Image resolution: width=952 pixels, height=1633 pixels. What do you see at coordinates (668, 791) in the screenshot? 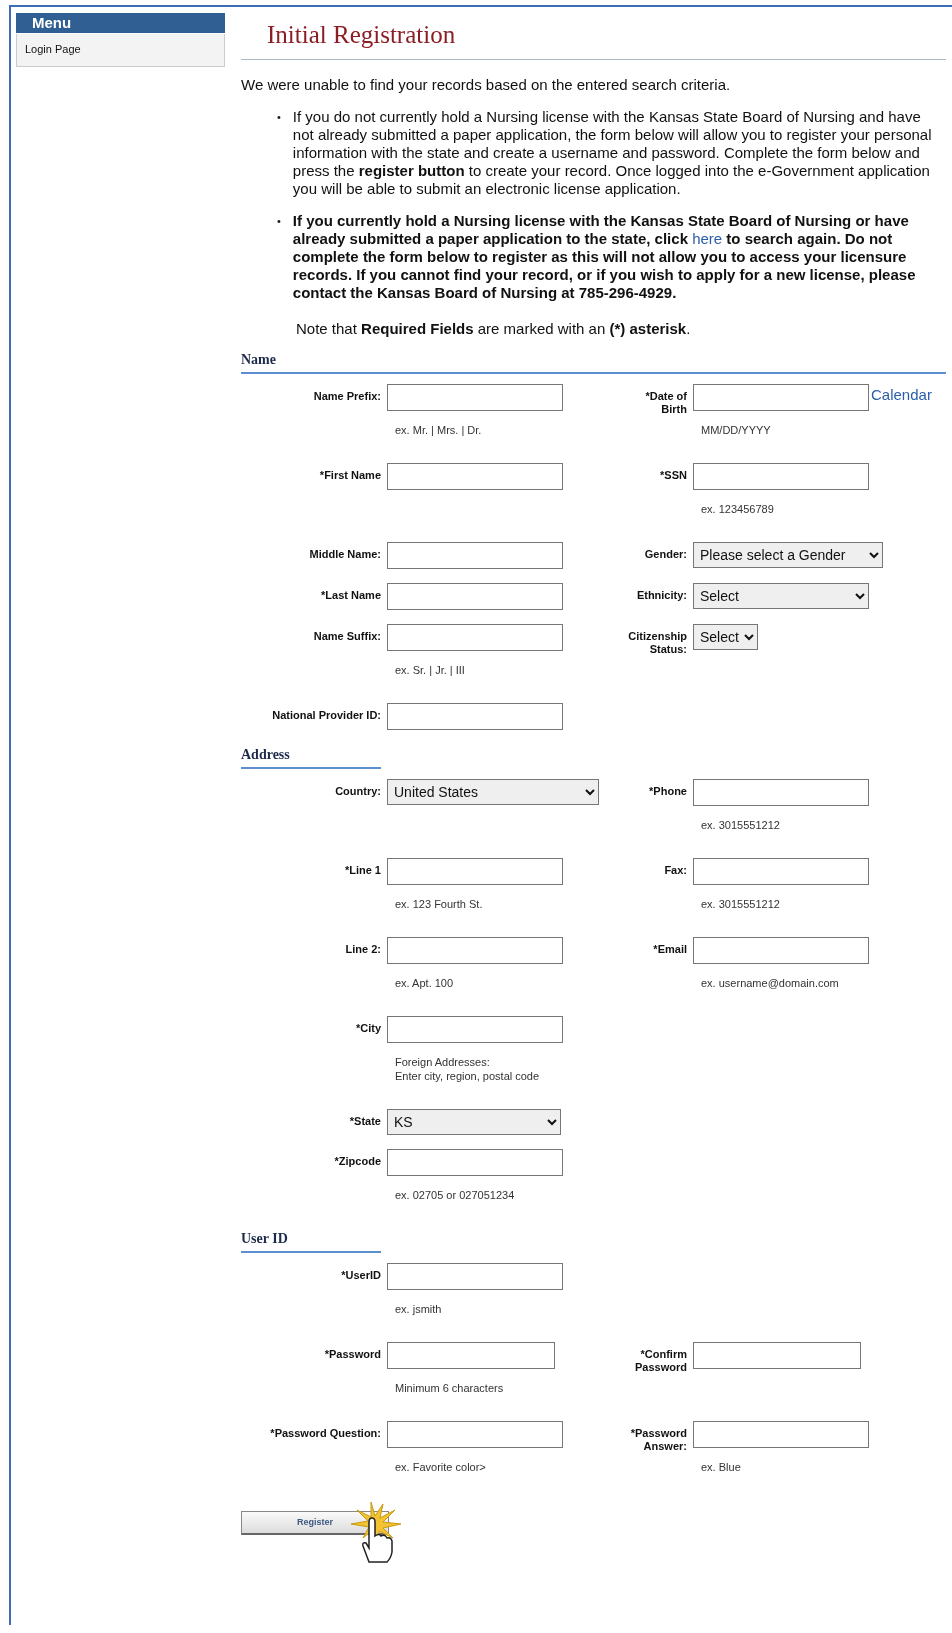
I see `field-label: *Phone` at bounding box center [668, 791].